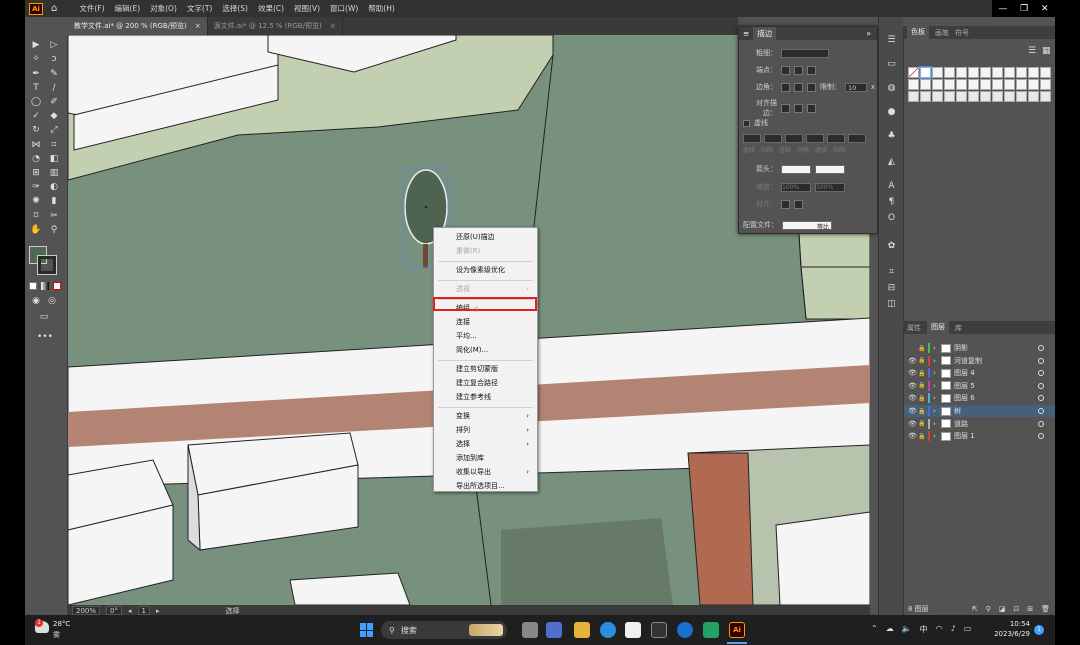 The width and height of the screenshot is (1080, 645). What do you see at coordinates (805, 53) in the screenshot?
I see `weight-field` at bounding box center [805, 53].